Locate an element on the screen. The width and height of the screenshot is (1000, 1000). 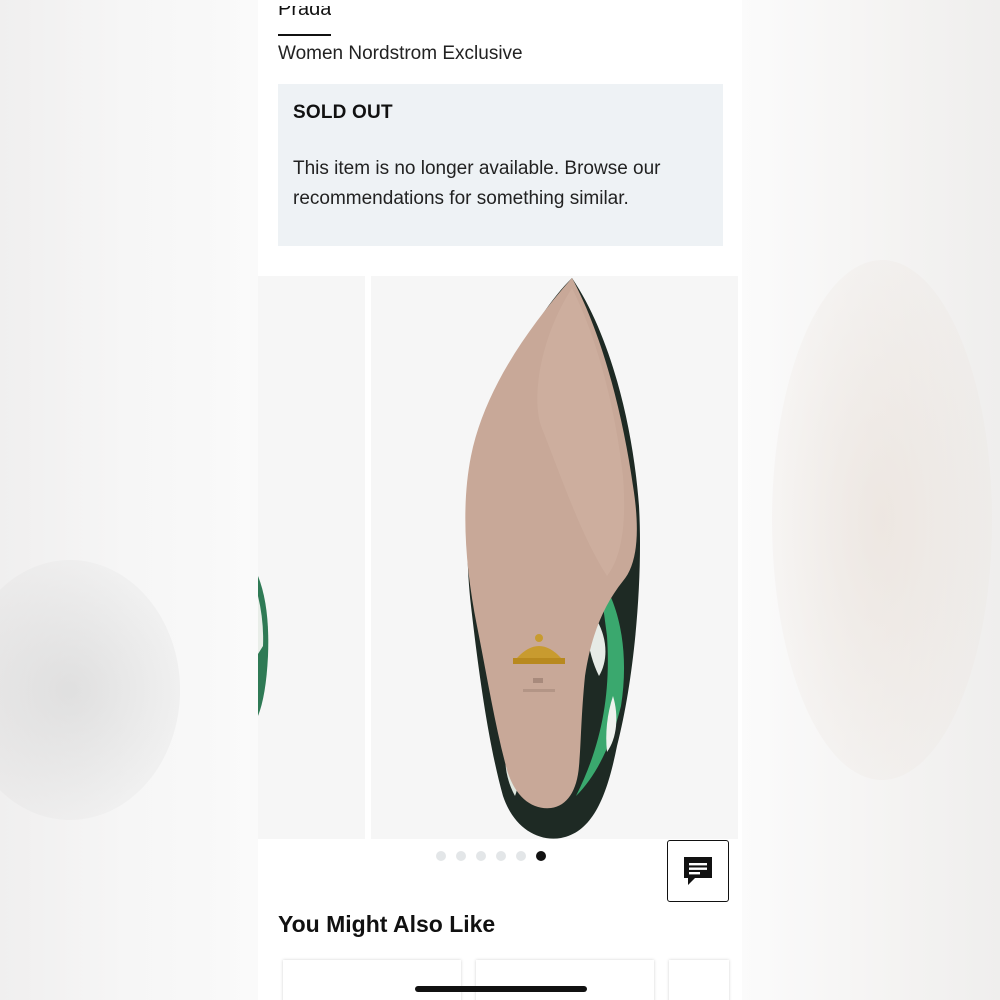
previous-shoe-image is located at coordinates (263, 646).